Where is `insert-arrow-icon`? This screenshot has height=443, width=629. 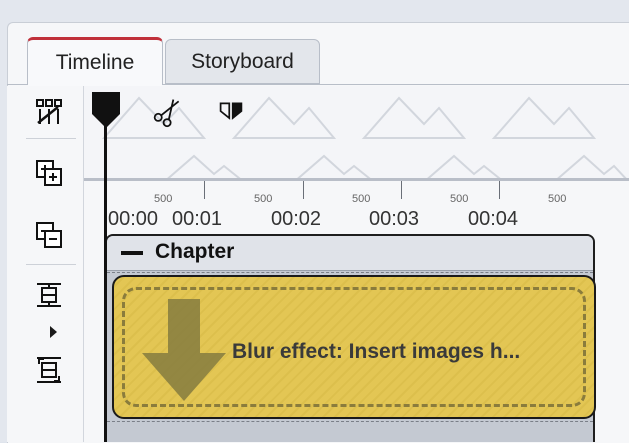
insert-arrow-icon is located at coordinates (184, 350).